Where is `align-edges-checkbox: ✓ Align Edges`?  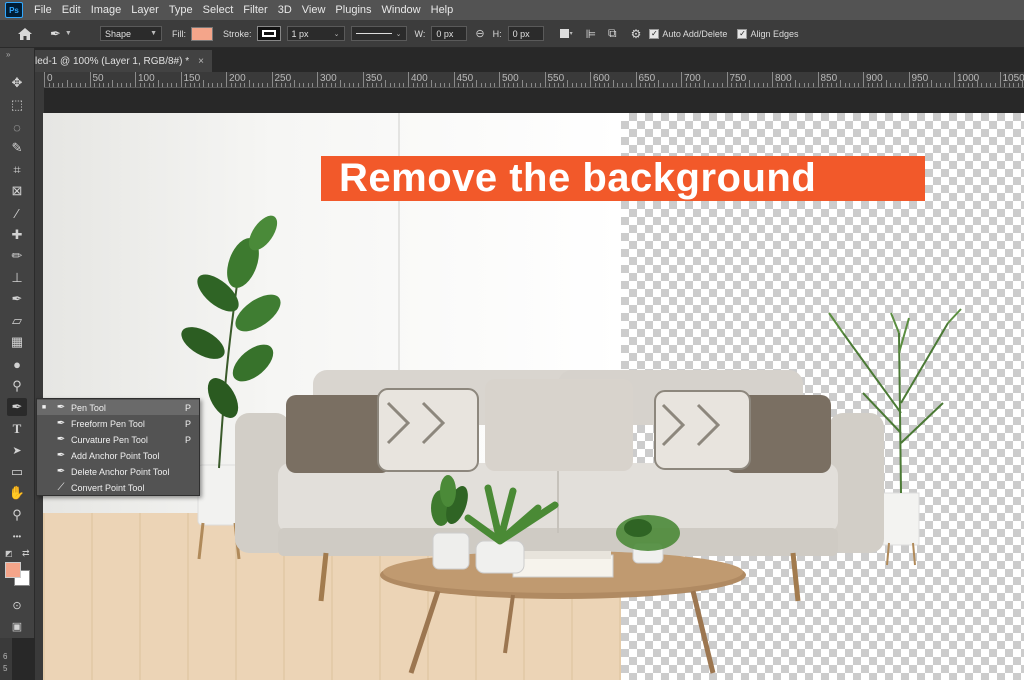
align-edges-checkbox: ✓ Align Edges is located at coordinates (767, 33).